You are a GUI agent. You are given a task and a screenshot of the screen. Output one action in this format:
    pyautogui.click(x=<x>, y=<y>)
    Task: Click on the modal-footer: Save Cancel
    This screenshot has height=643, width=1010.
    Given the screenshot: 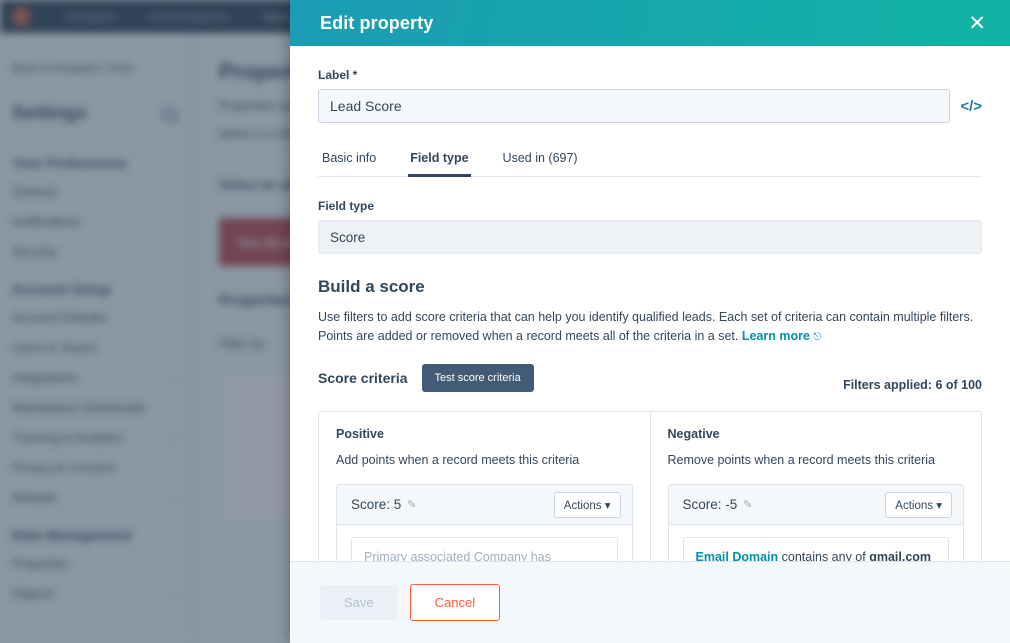 What is the action you would take?
    pyautogui.click(x=650, y=602)
    